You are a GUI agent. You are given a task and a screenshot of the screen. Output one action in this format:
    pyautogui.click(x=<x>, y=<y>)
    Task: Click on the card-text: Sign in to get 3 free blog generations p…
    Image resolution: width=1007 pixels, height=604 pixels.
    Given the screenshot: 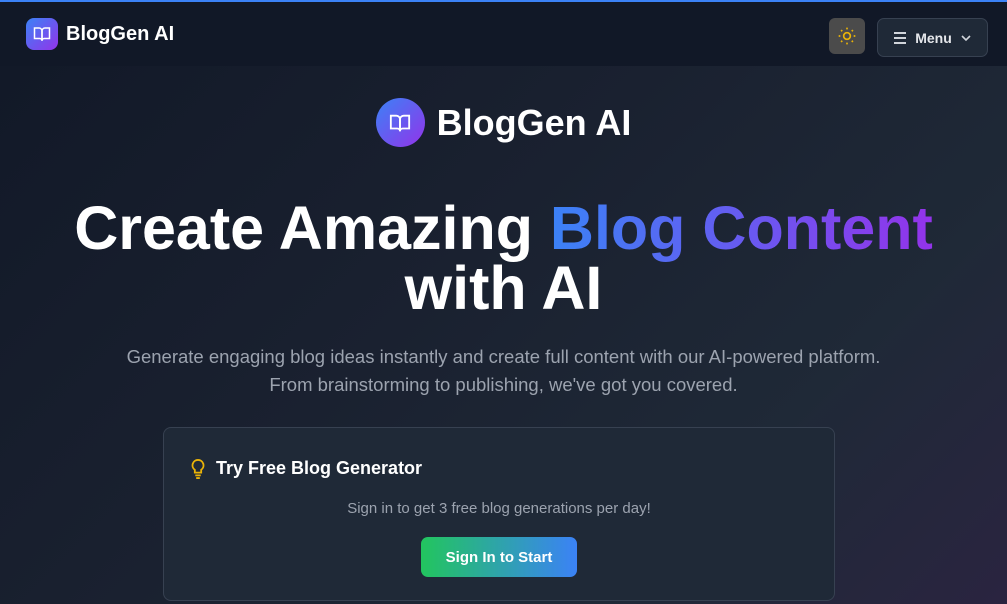 What is the action you would take?
    pyautogui.click(x=499, y=508)
    